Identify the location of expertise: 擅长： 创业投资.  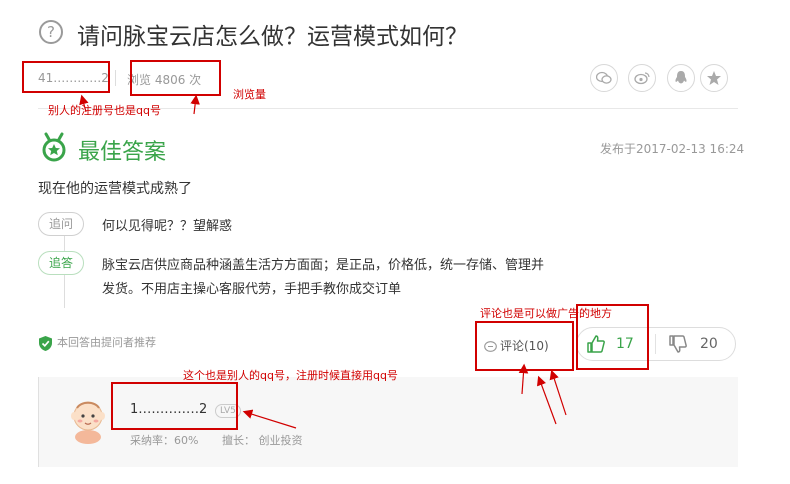
(262, 440).